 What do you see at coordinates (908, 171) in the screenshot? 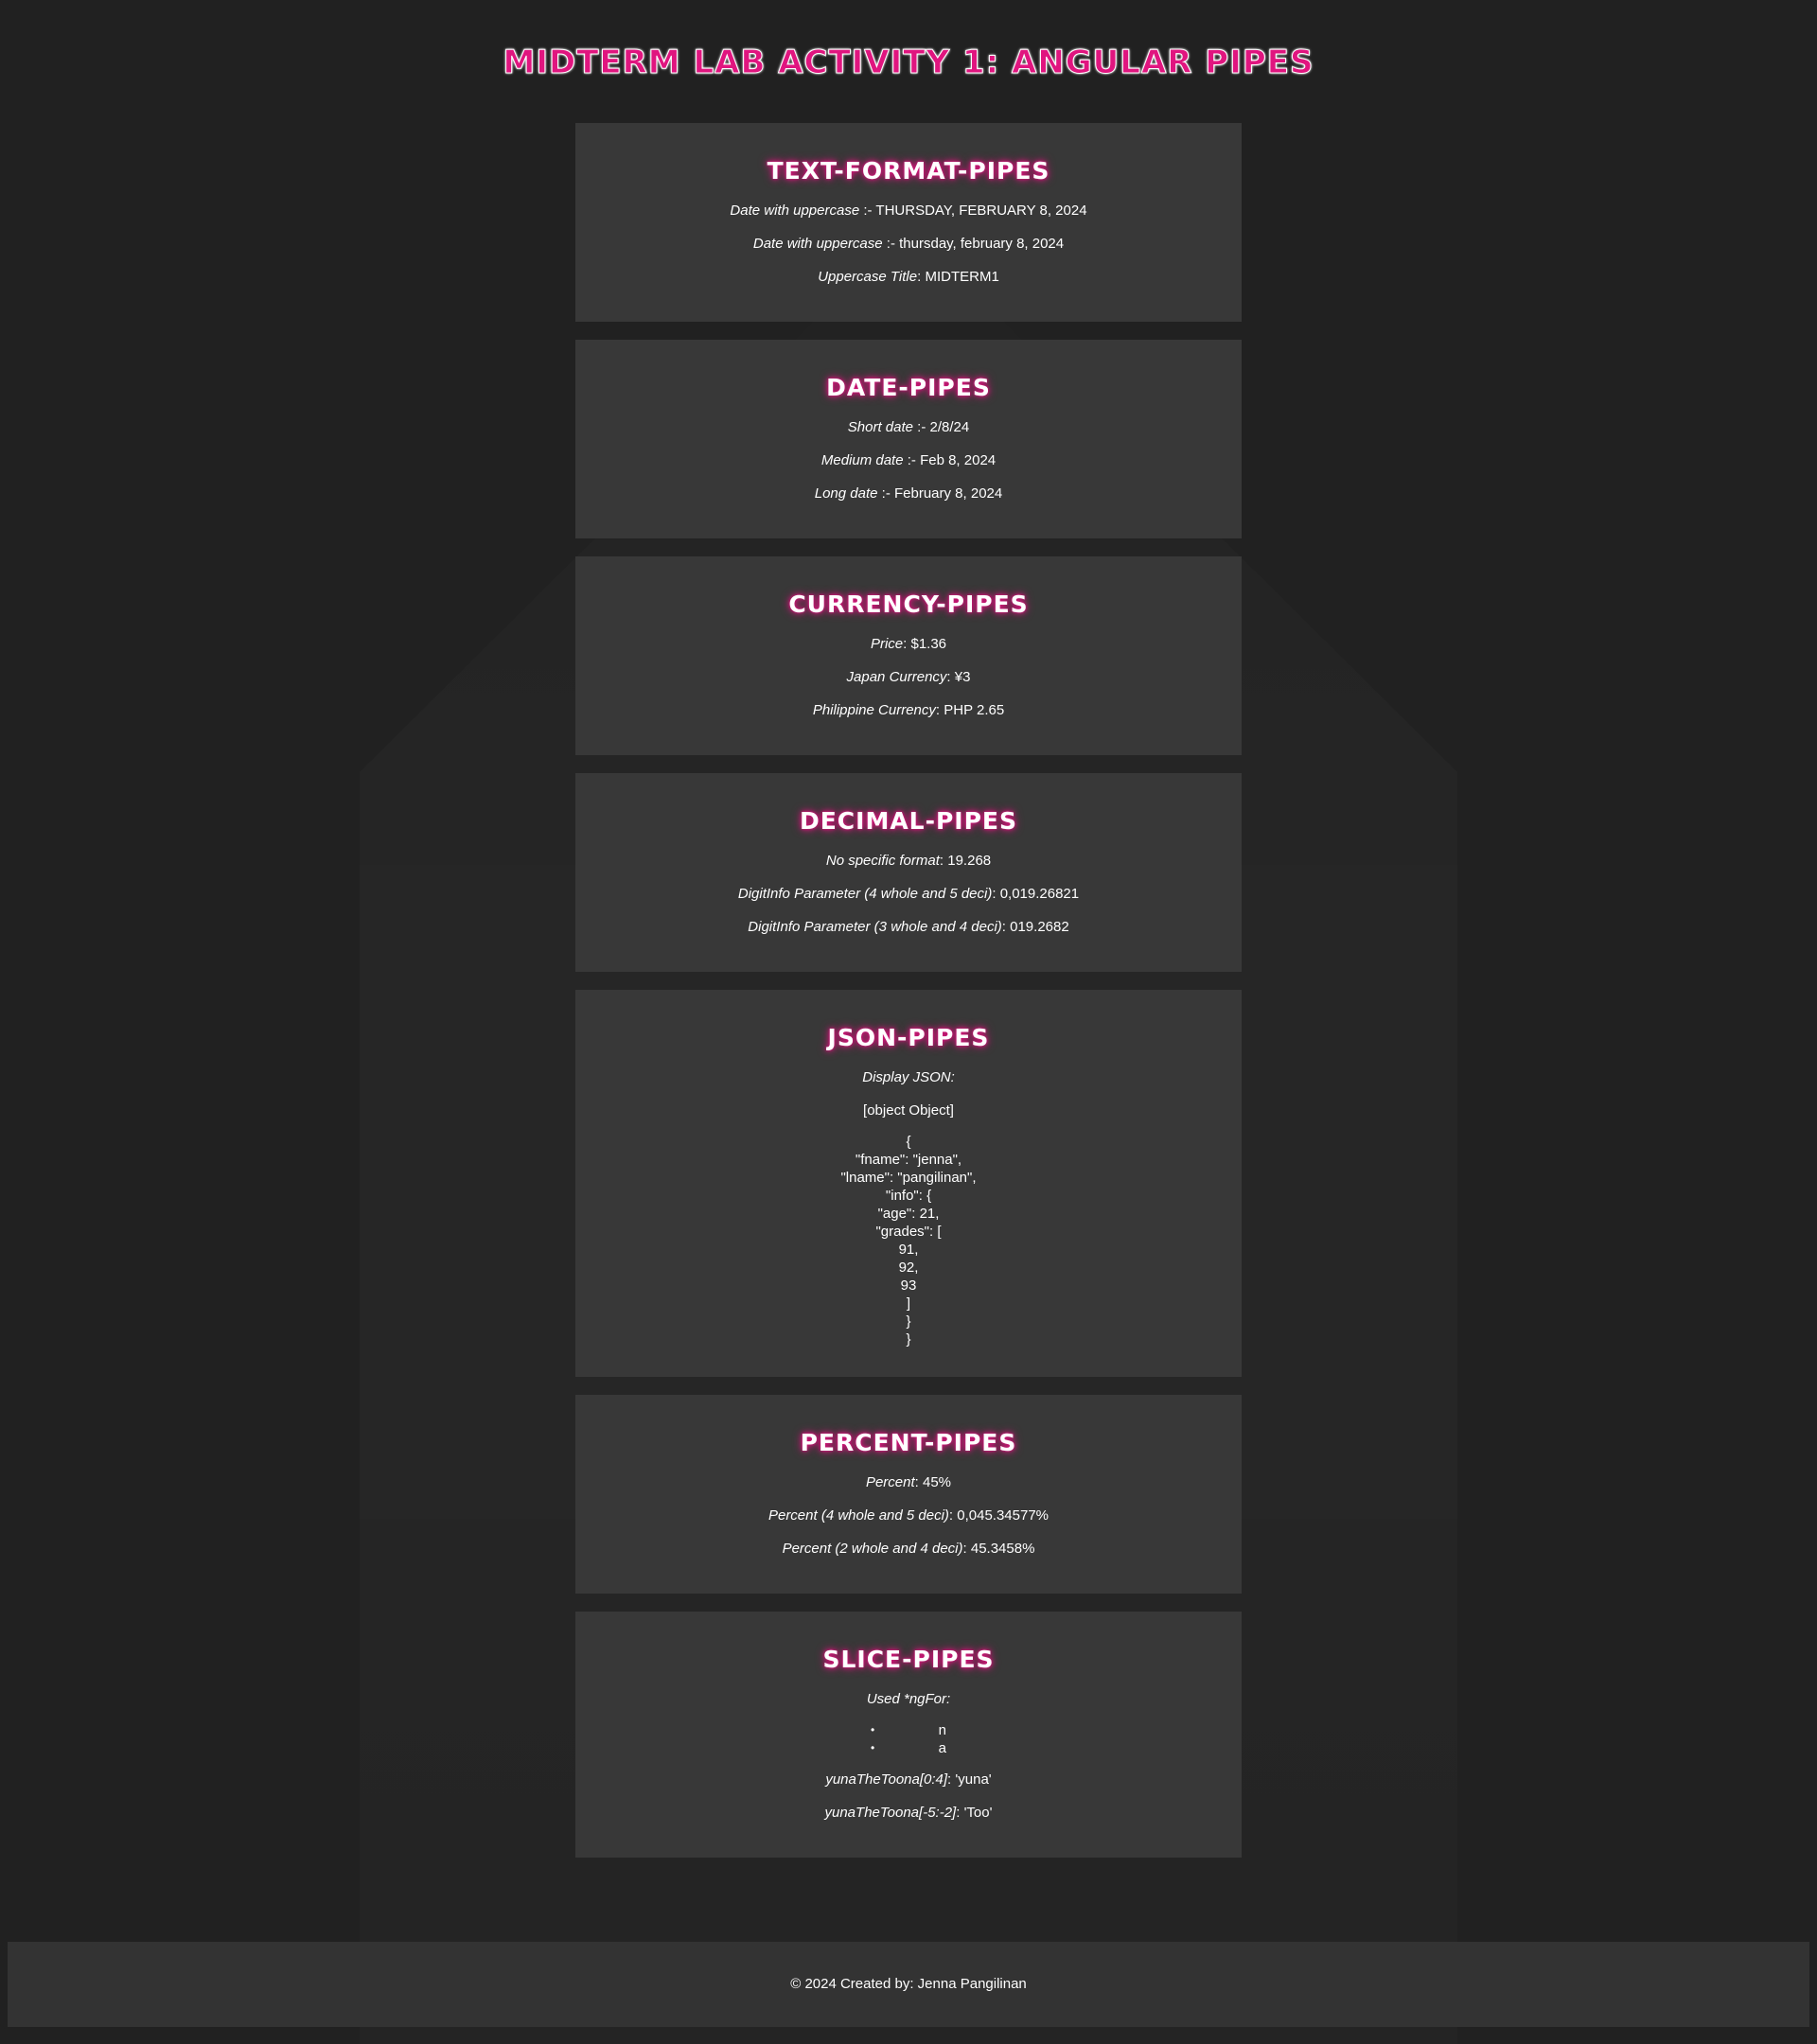
I see `card-title: TEXT-FORMAT-PIPES` at bounding box center [908, 171].